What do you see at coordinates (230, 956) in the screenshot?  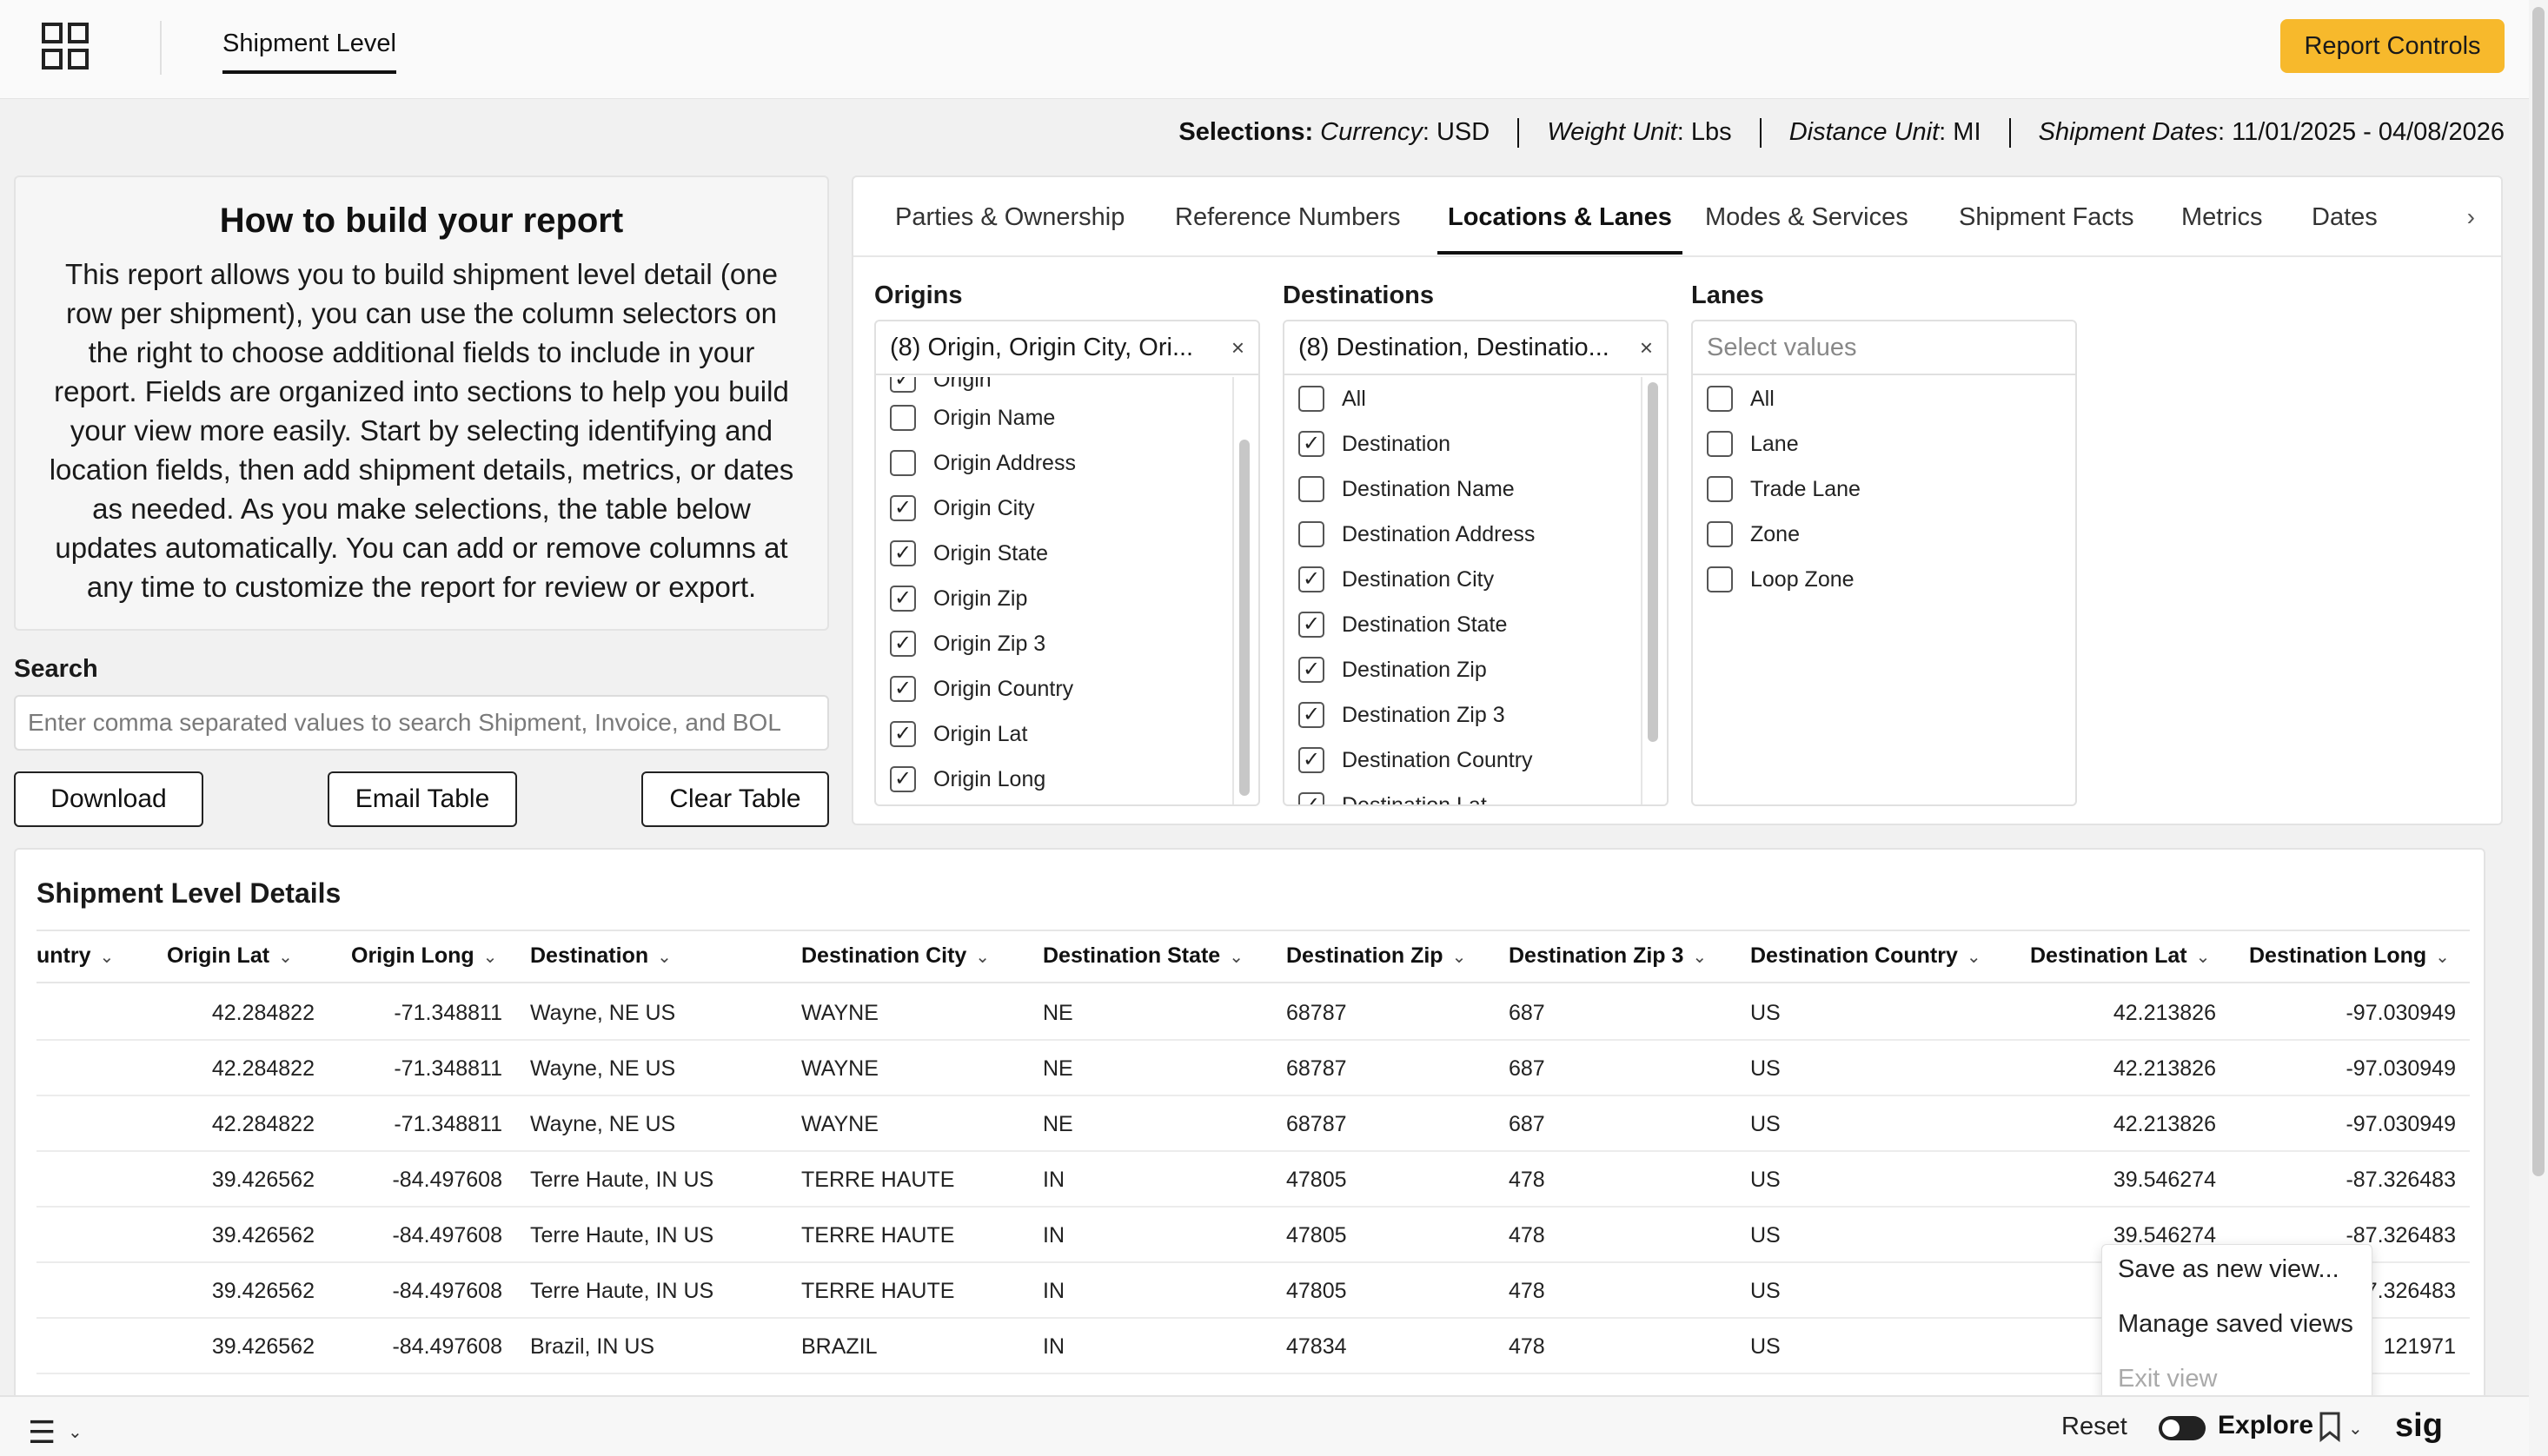 I see `column-header: Origin Lat ⌄` at bounding box center [230, 956].